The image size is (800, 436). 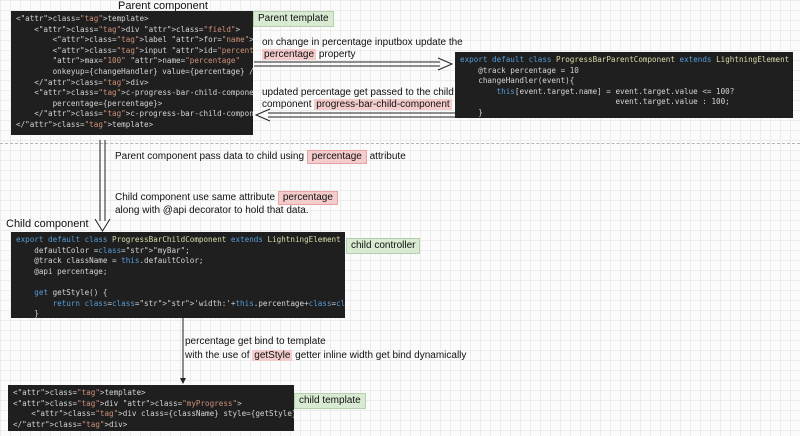 What do you see at coordinates (102, 186) in the screenshot?
I see `arrow-to-child-component` at bounding box center [102, 186].